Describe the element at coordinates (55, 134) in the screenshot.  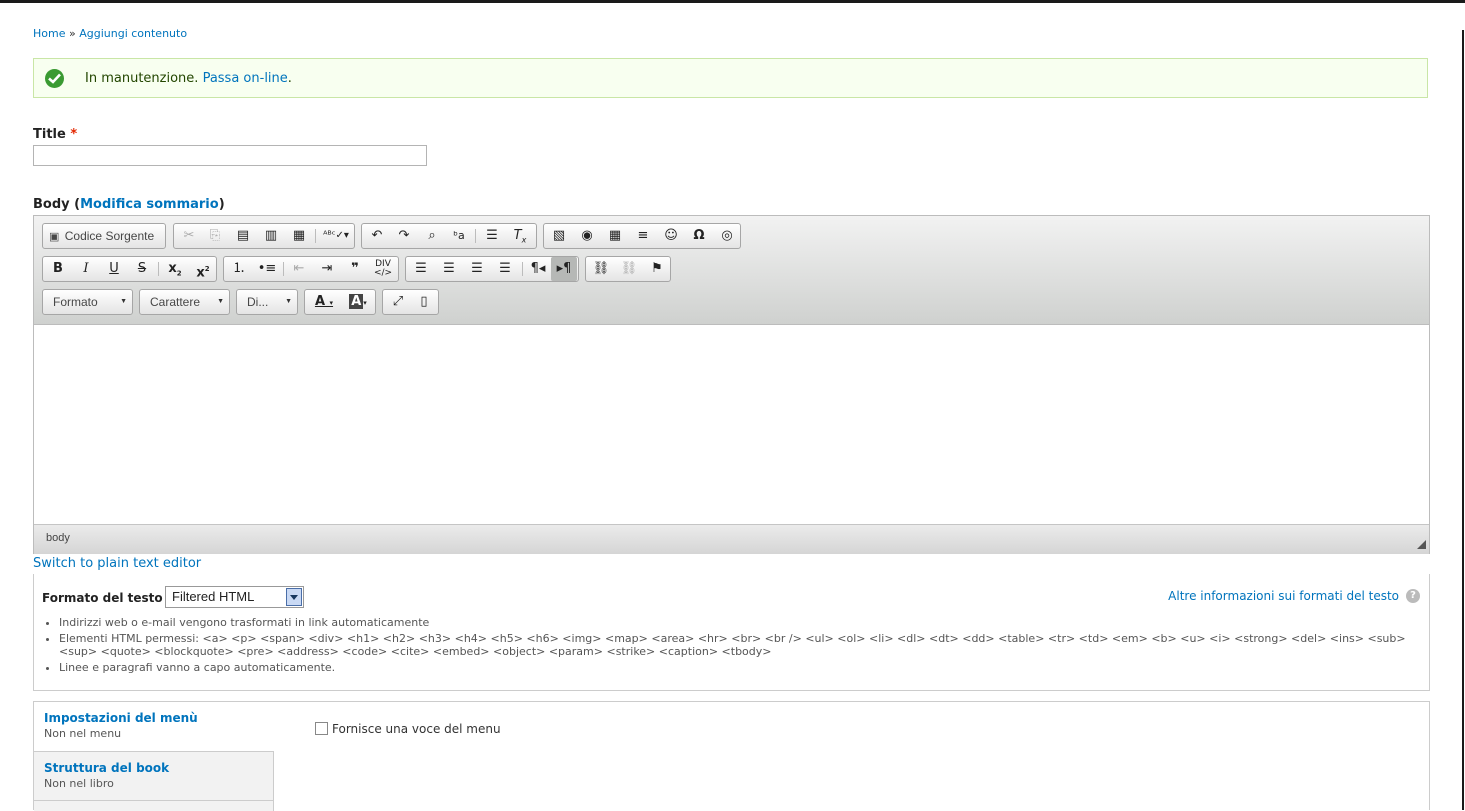
I see `title-label: Title *` at that location.